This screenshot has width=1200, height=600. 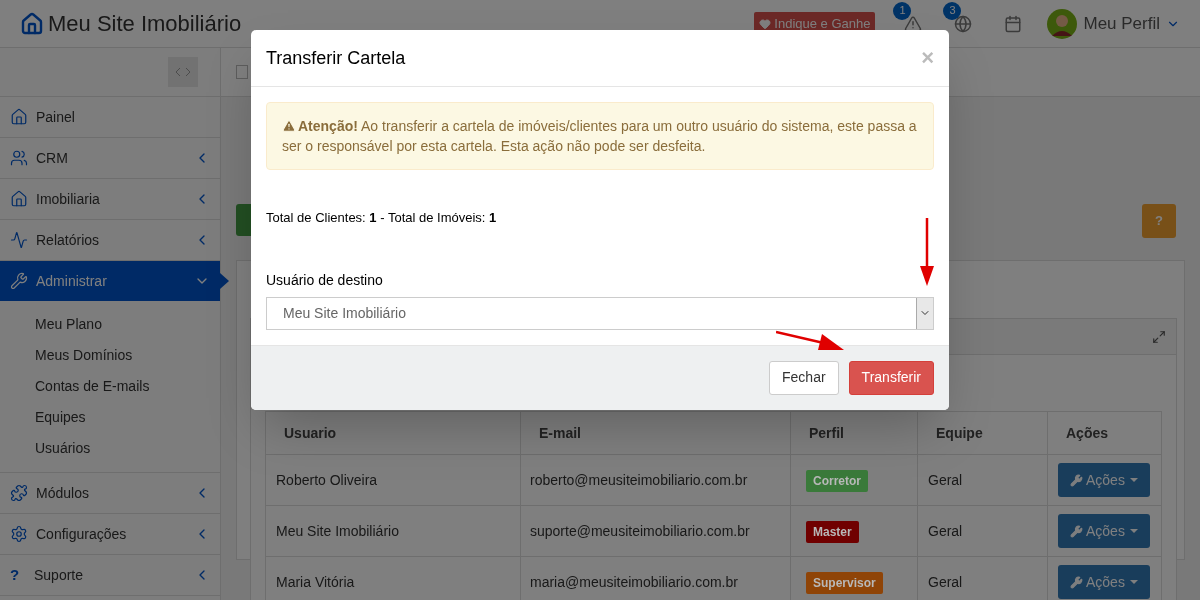 I want to click on column-header: Ações, so click(x=1104, y=433).